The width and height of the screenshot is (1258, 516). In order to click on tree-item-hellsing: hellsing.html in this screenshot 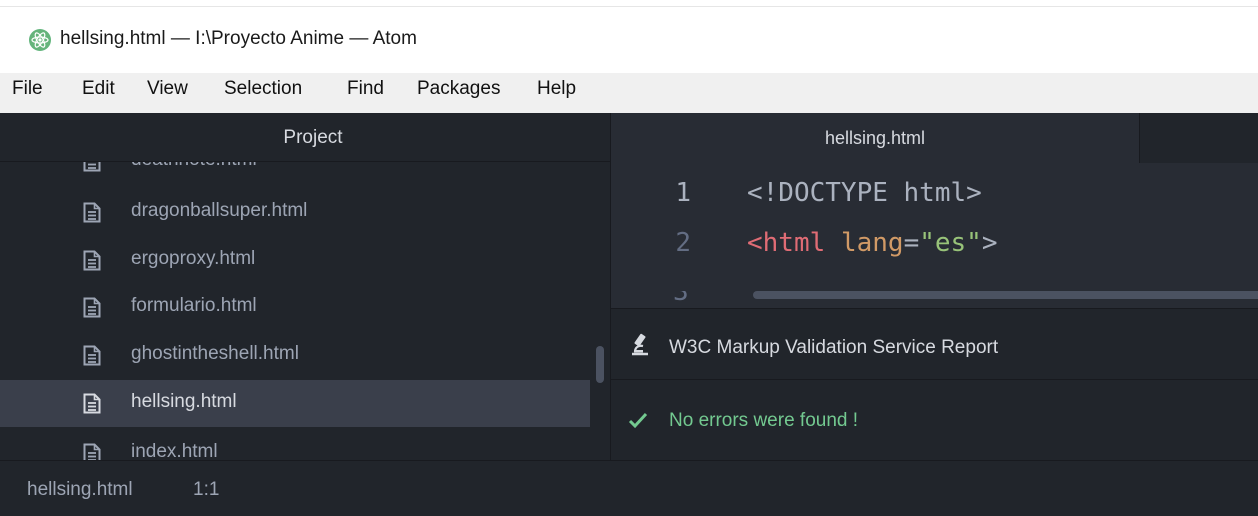, I will do `click(295, 403)`.